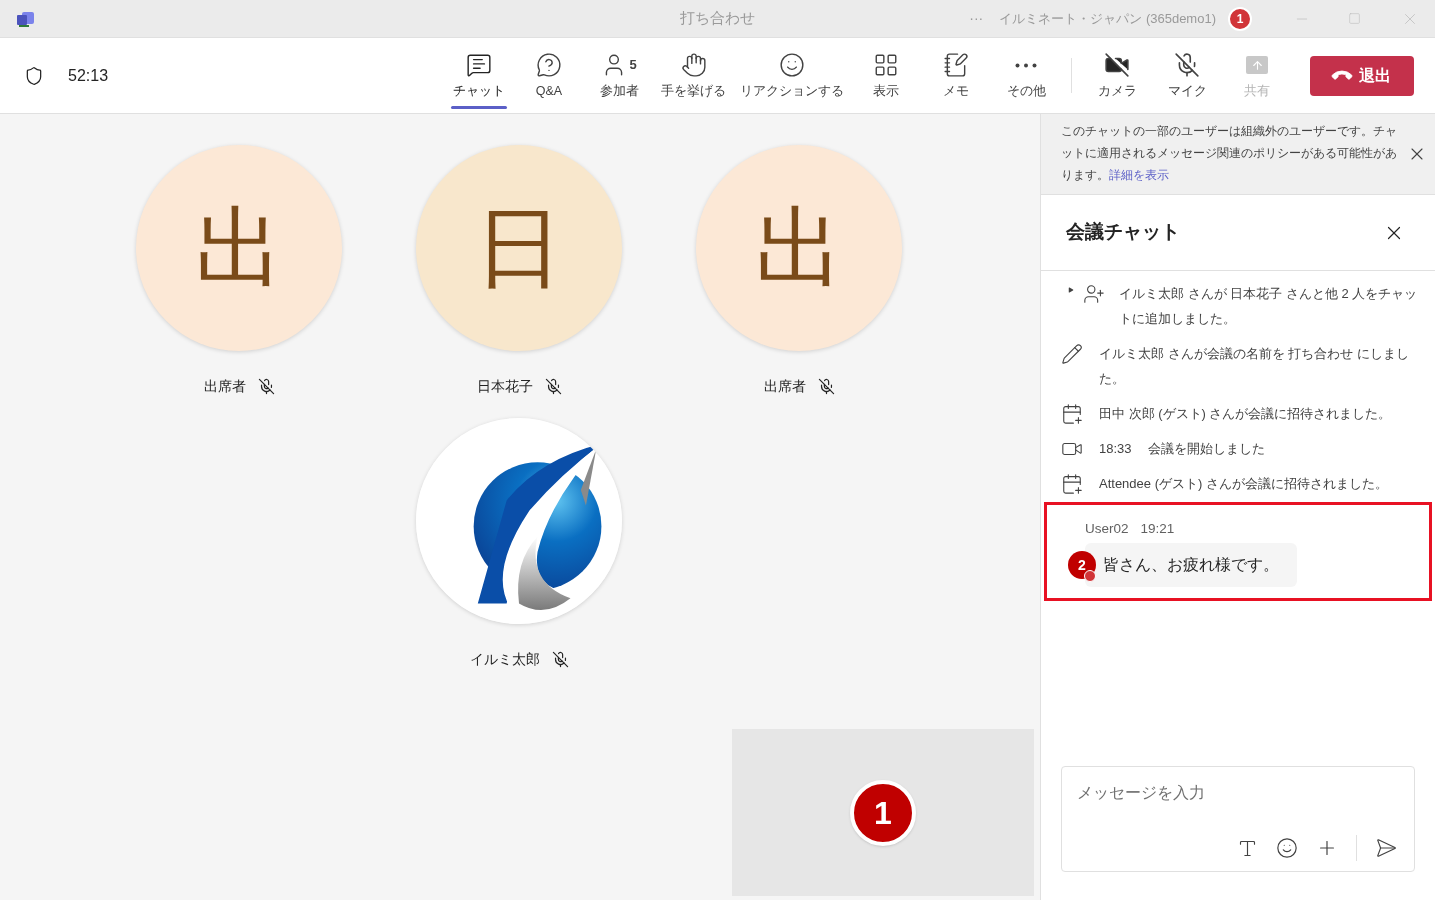  I want to click on participant-count: 5, so click(633, 65).